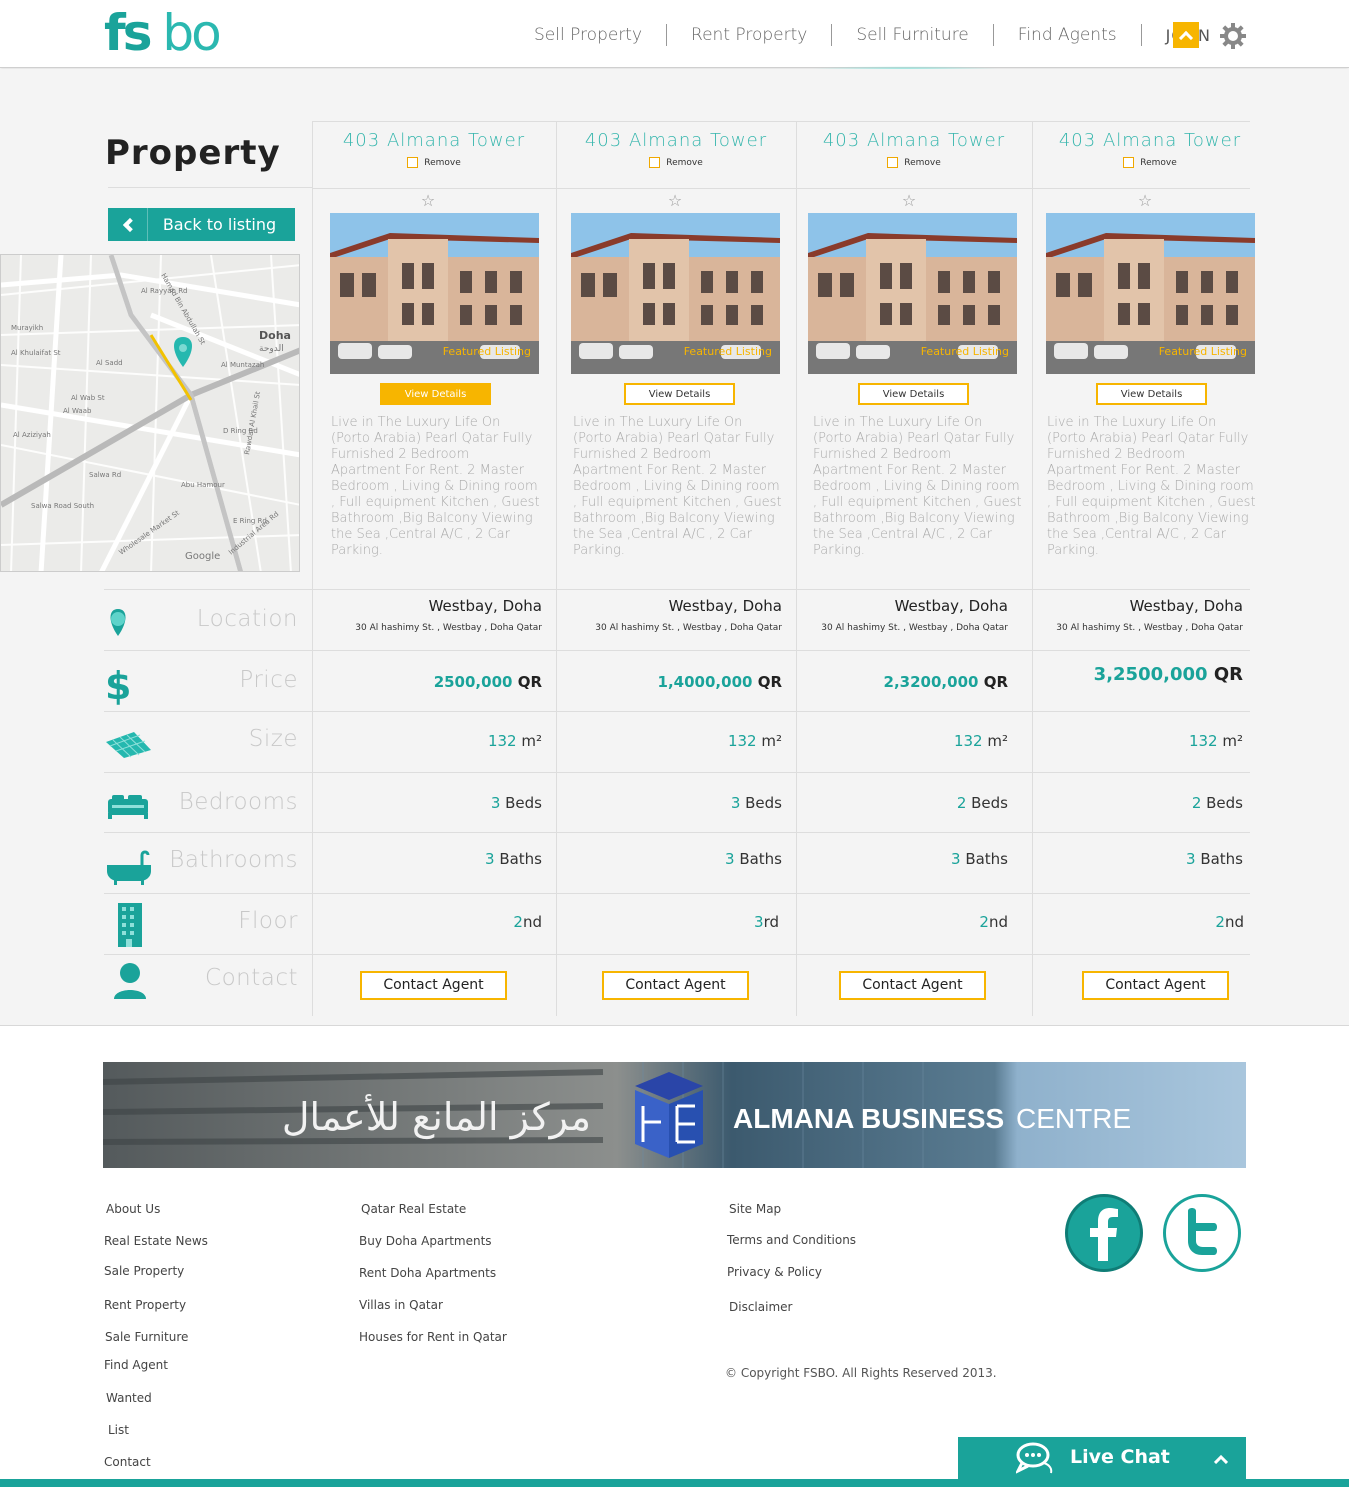  Describe the element at coordinates (984, 922) in the screenshot. I see `floor-value: 2` at that location.